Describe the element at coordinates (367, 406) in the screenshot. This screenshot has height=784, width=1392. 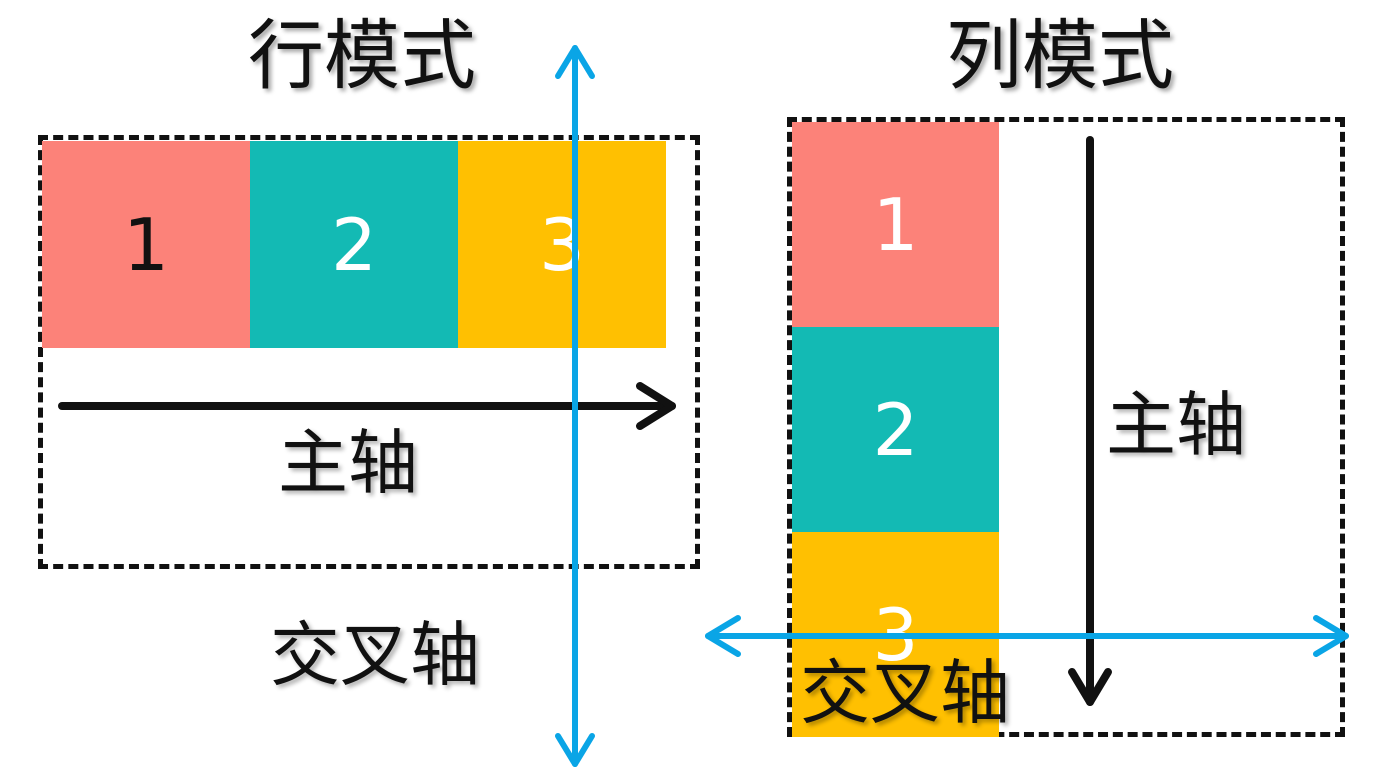
I see `row-main-axis-arrow` at that location.